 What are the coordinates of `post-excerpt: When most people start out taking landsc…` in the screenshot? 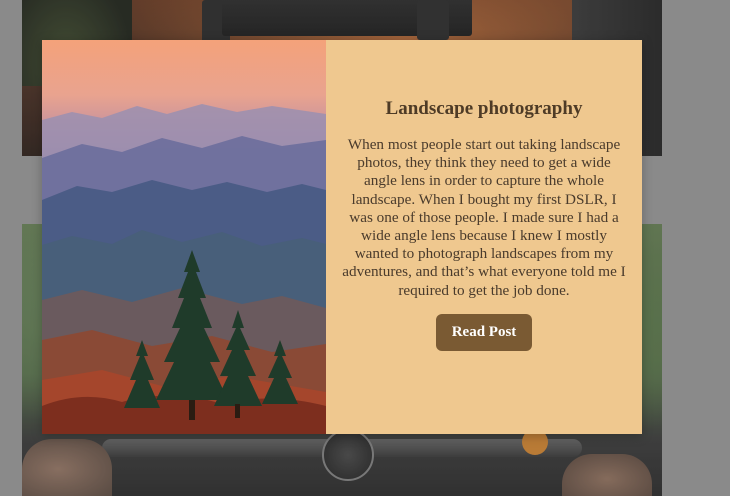 It's located at (484, 217).